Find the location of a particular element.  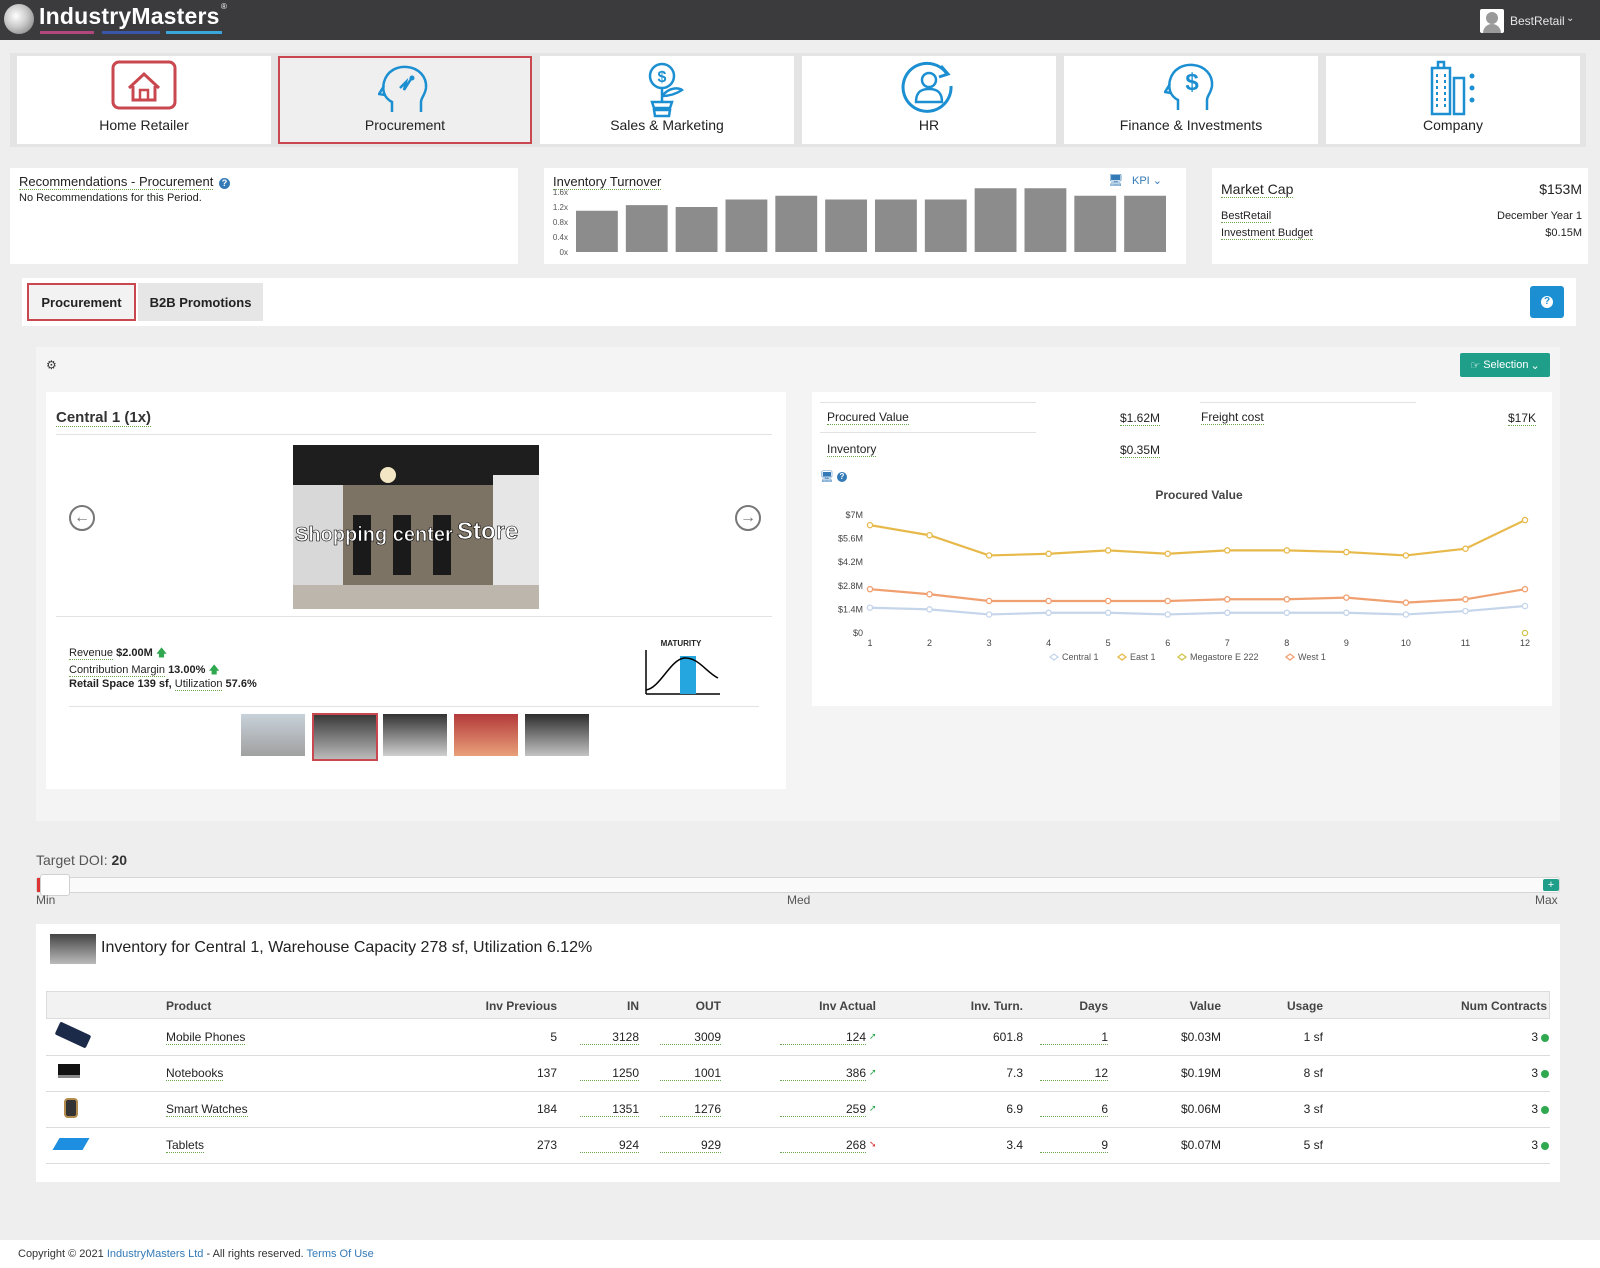

legend-label: Megastore E 222 is located at coordinates (1224, 657).